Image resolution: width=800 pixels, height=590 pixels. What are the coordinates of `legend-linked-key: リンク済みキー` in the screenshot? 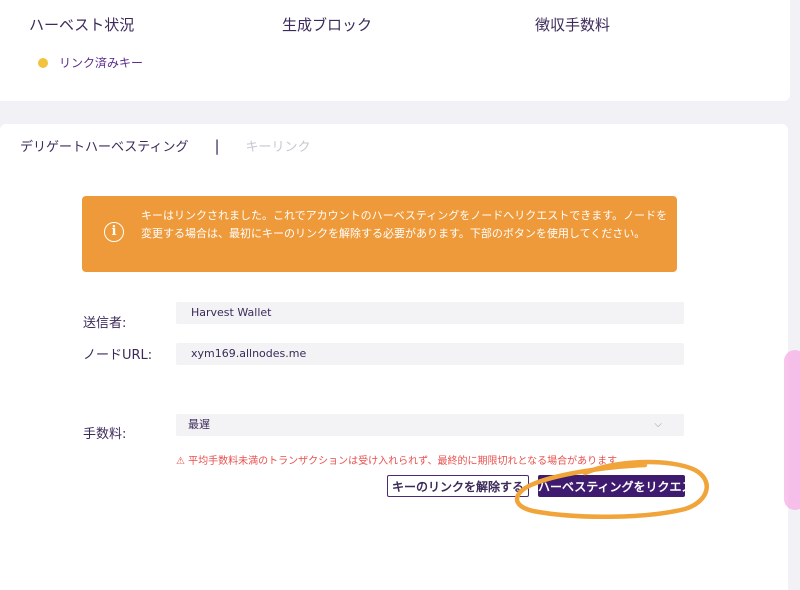 It's located at (90, 62).